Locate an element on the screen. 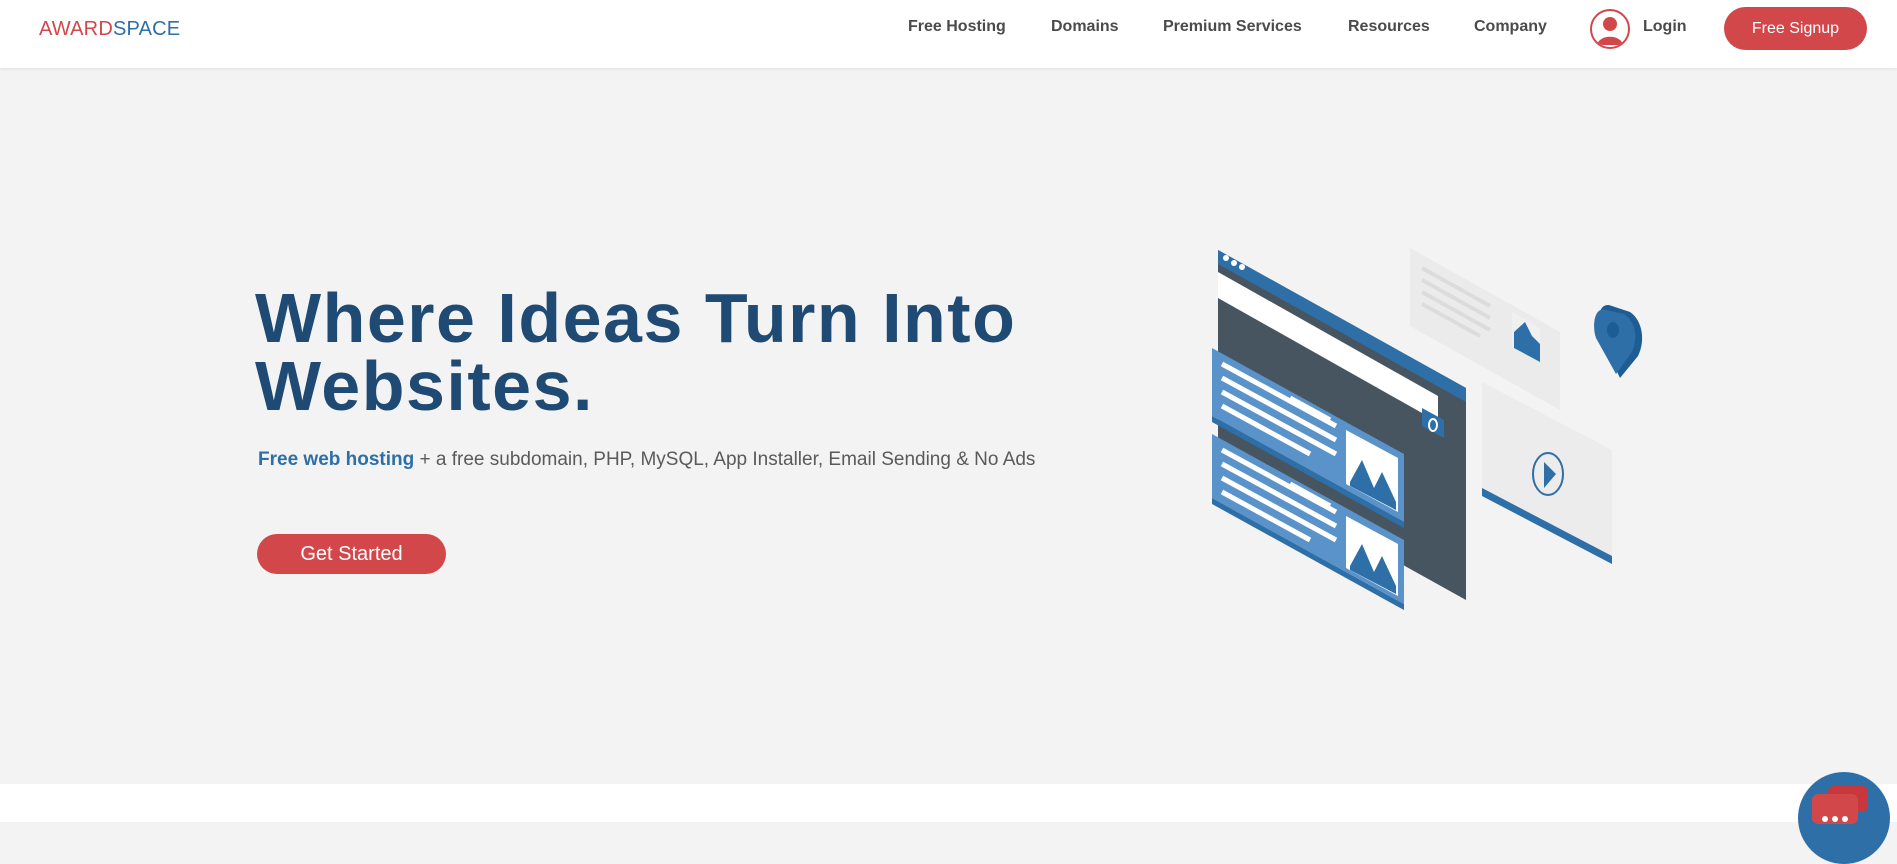 The image size is (1897, 864). get-started-button: Get Started is located at coordinates (351, 554).